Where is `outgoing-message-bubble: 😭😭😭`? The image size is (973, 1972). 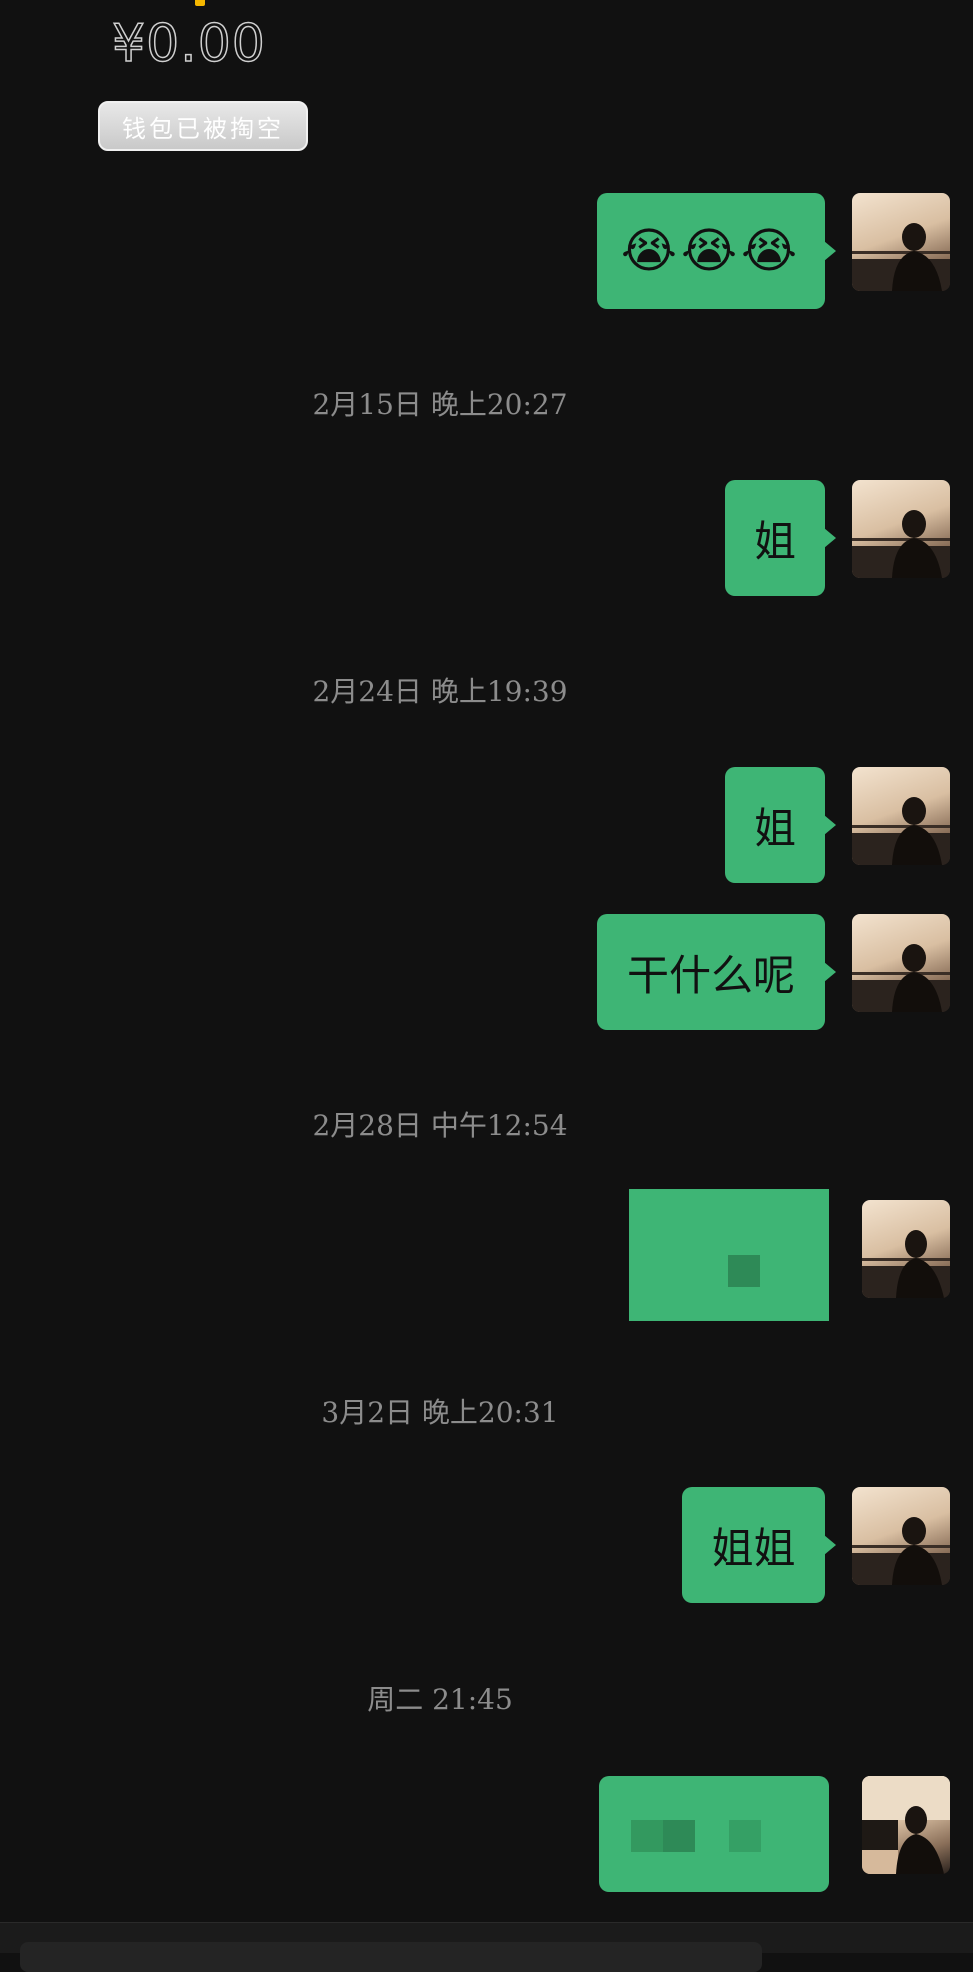 outgoing-message-bubble: 😭😭😭 is located at coordinates (716, 251).